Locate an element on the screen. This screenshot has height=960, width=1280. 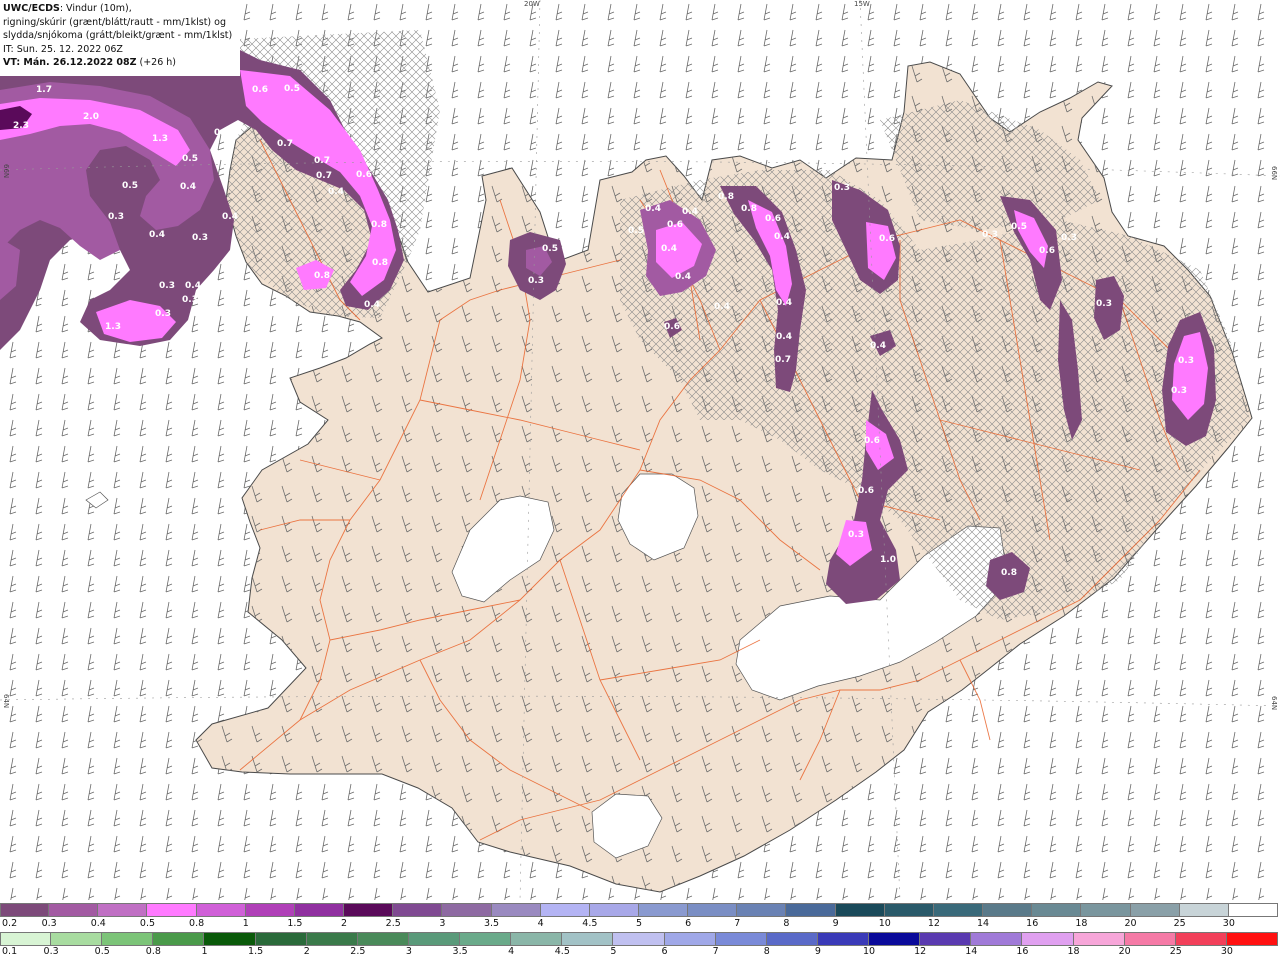
legend-tick-label: 12 is located at coordinates (920, 951).